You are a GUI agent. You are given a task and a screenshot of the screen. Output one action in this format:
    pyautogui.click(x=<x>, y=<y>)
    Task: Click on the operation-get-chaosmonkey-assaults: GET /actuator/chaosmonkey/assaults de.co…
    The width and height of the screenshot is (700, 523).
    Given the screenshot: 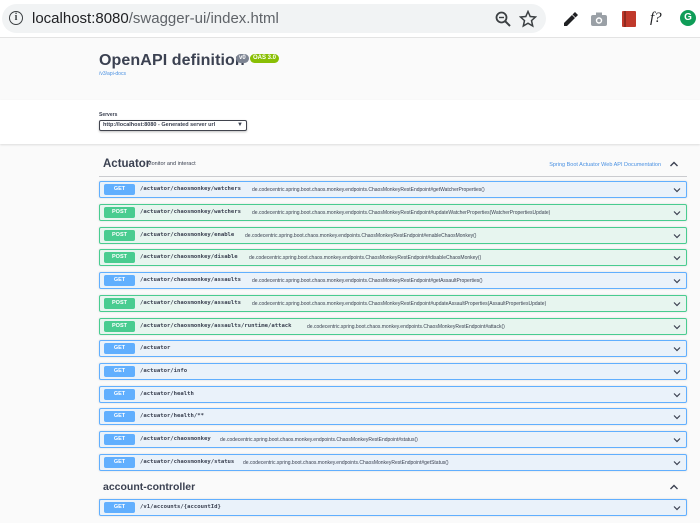 What is the action you would take?
    pyautogui.click(x=393, y=280)
    